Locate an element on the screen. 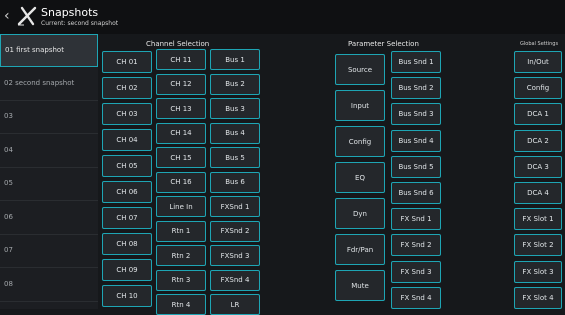  snapshot-item: 04 is located at coordinates (49, 151).